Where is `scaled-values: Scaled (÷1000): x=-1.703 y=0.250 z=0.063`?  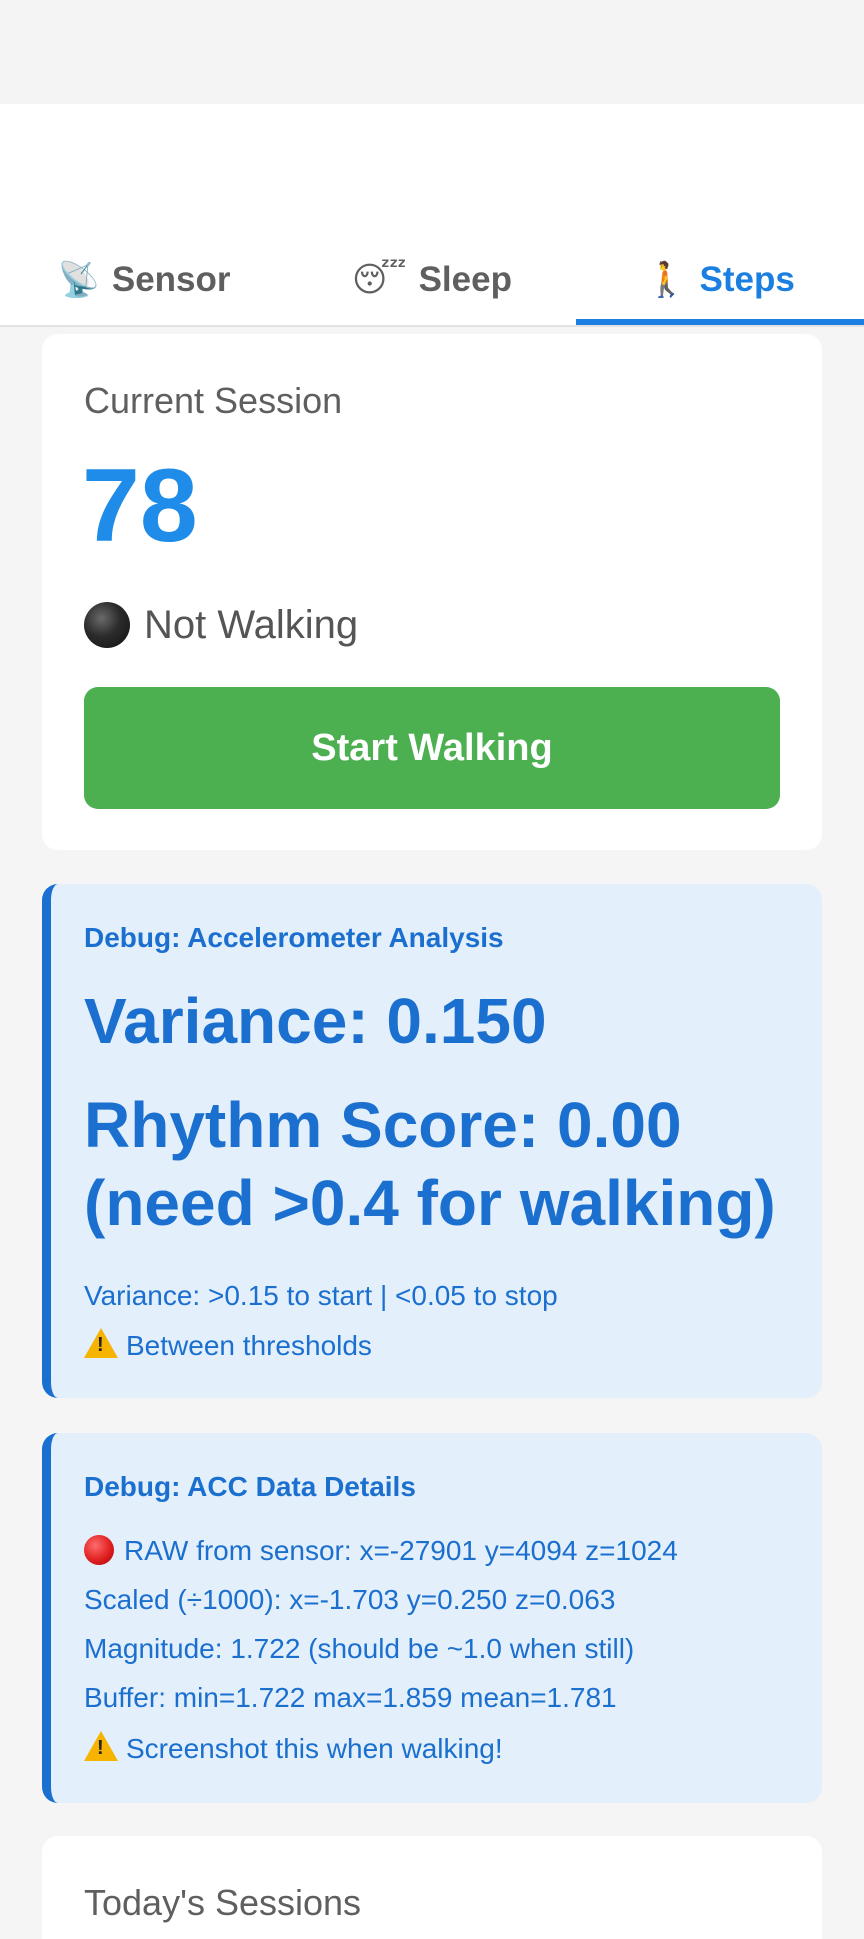 scaled-values: Scaled (÷1000): x=-1.703 y=0.250 z=0.063 is located at coordinates (350, 1599).